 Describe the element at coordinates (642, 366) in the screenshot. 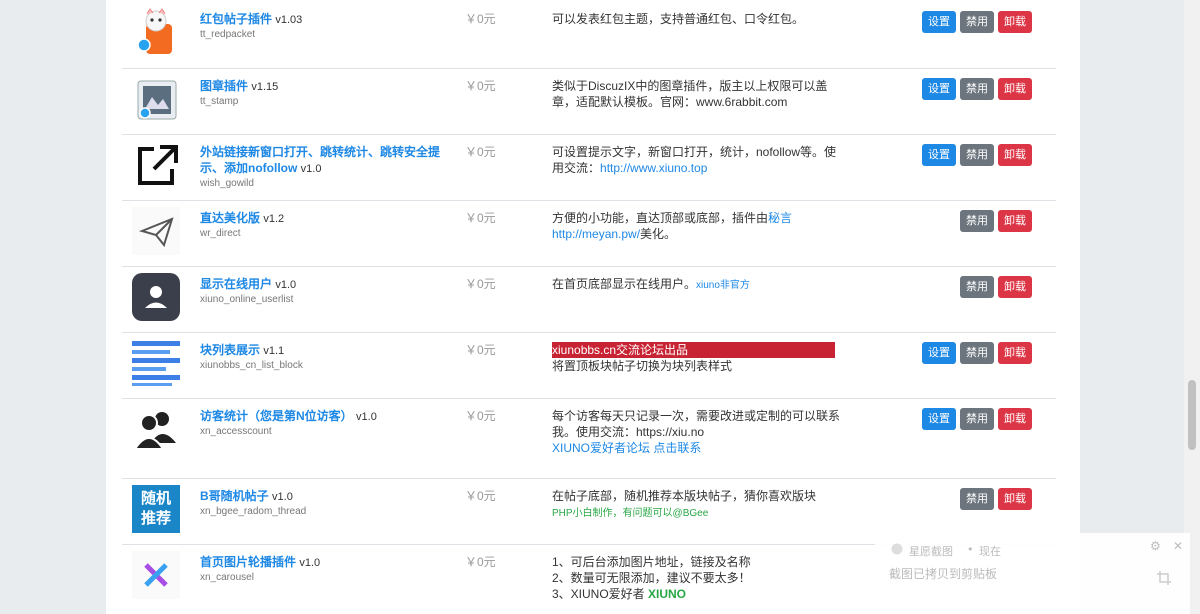

I see `desc-text: 将置顶板块帖子切换为块列表样式` at that location.